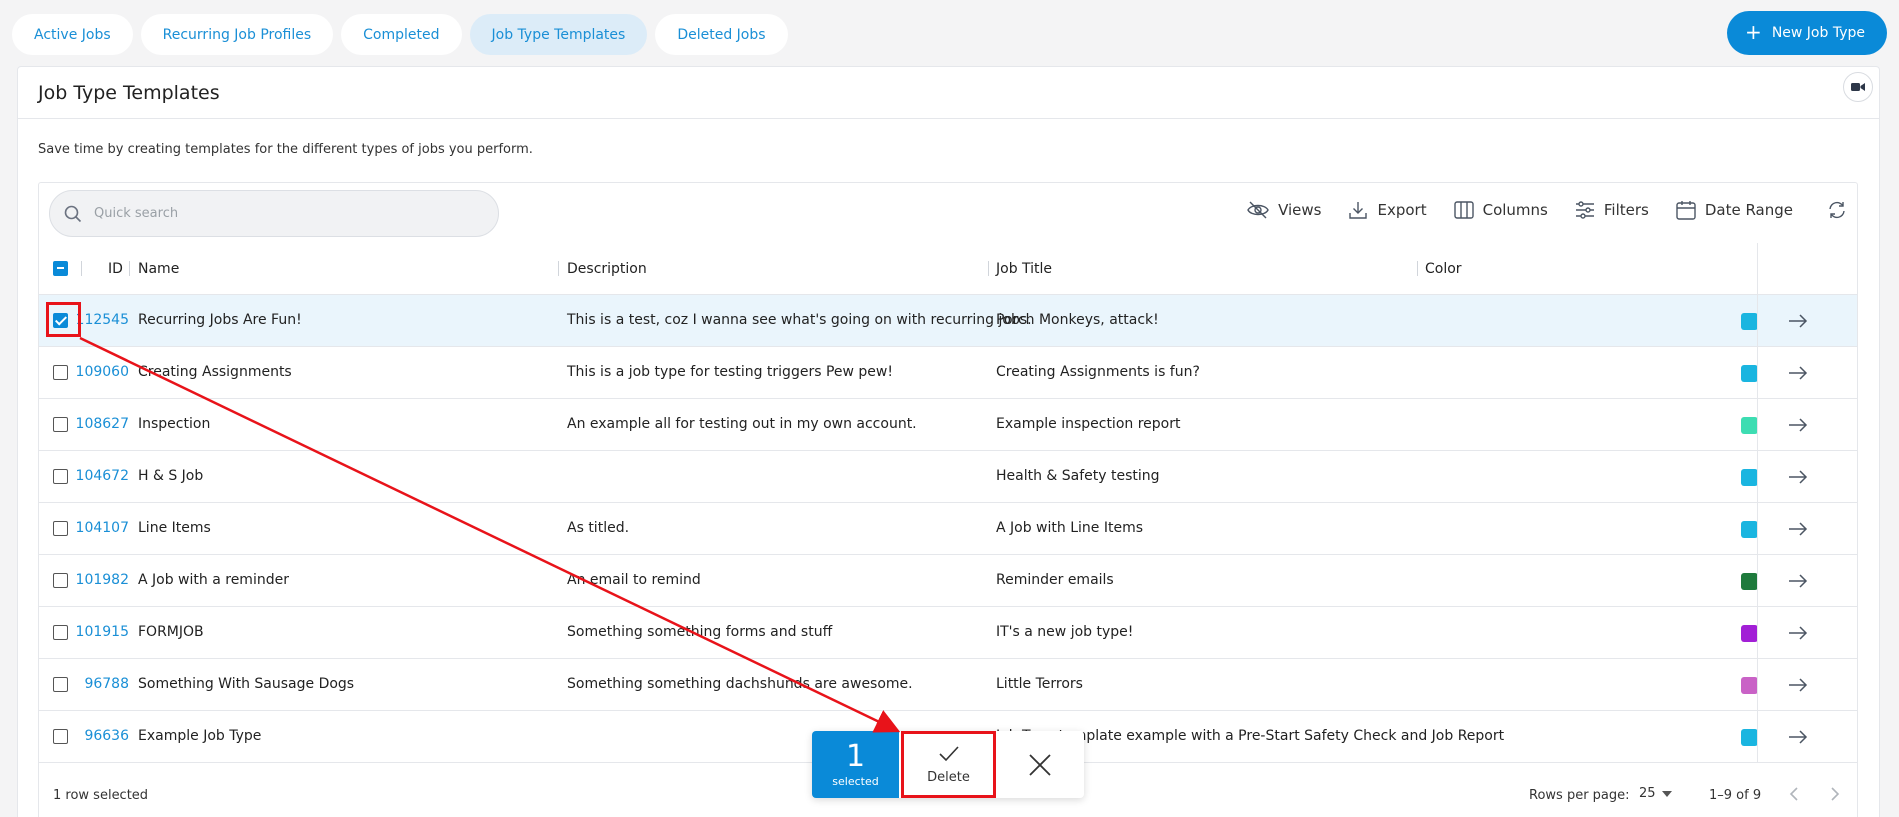 Image resolution: width=1899 pixels, height=817 pixels. Describe the element at coordinates (401, 34) in the screenshot. I see `tab-completed: Completed` at that location.